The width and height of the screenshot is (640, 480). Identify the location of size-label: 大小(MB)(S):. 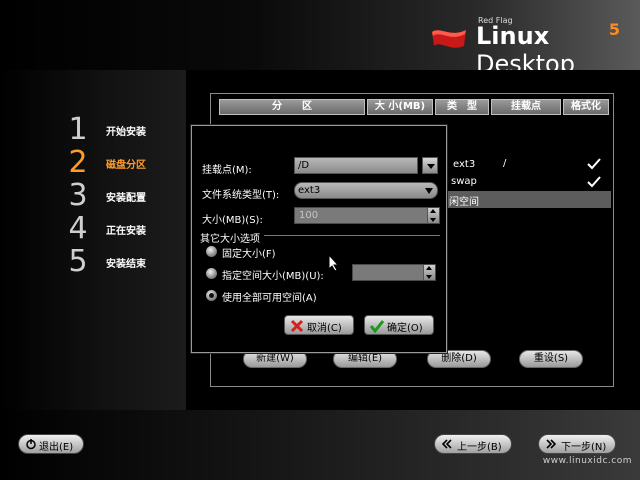
(232, 220).